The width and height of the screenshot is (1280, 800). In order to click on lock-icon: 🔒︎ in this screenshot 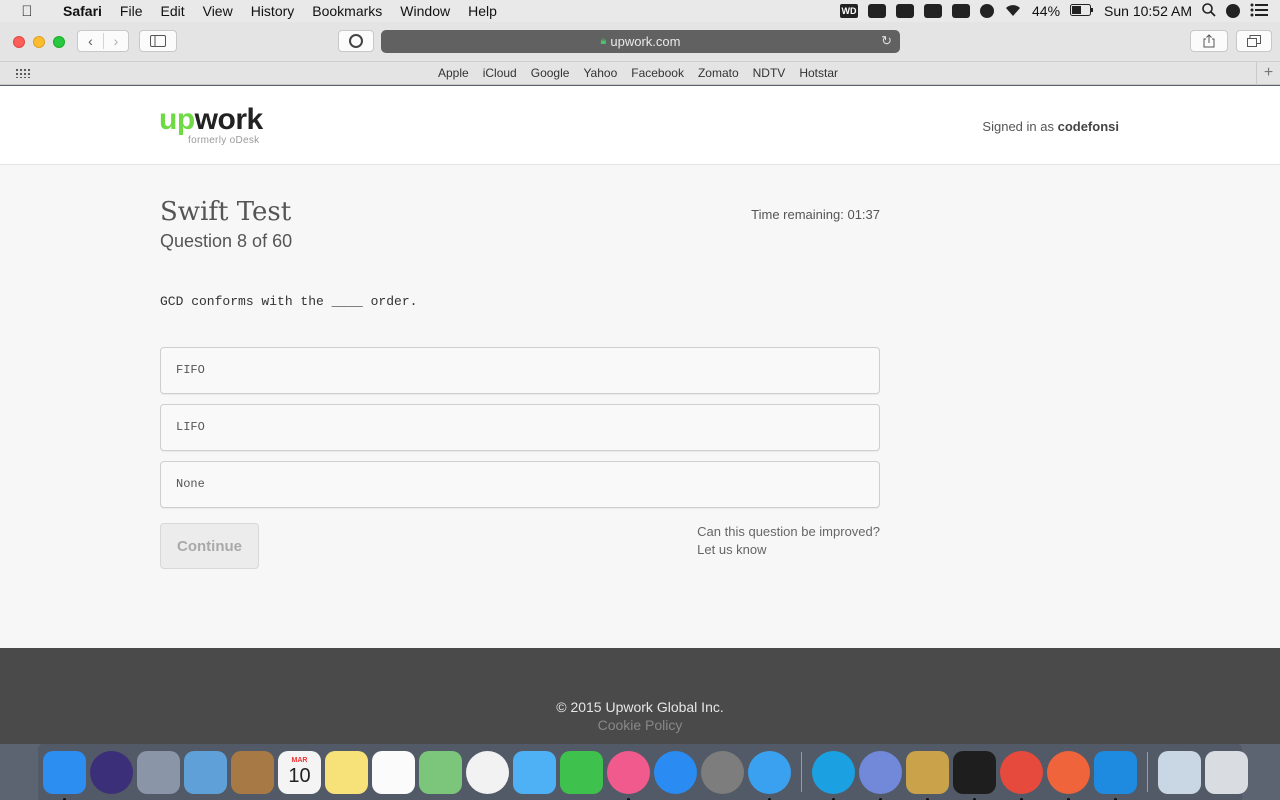, I will do `click(603, 41)`.